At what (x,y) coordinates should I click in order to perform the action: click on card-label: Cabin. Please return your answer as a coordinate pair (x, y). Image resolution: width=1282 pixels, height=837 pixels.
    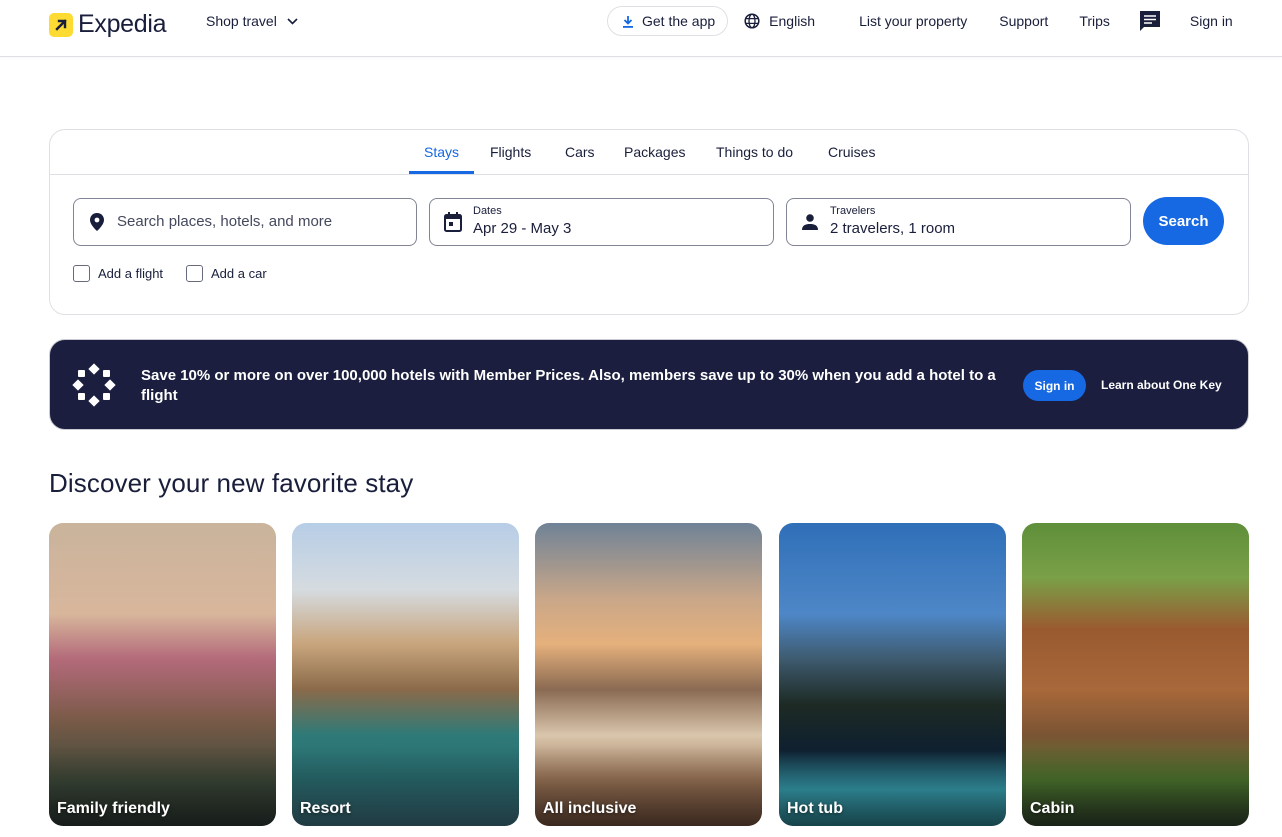
    Looking at the image, I should click on (1052, 808).